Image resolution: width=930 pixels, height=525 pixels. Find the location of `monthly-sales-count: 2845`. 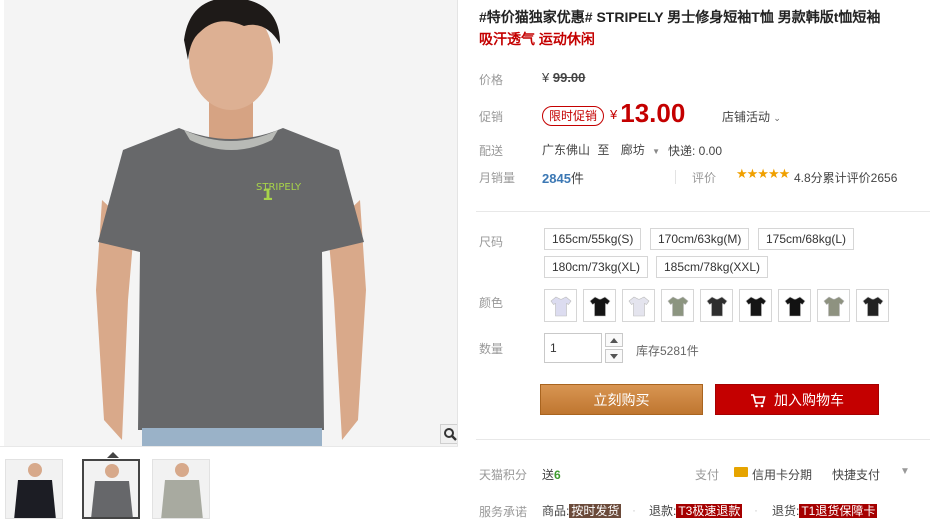

monthly-sales-count: 2845 is located at coordinates (556, 178).